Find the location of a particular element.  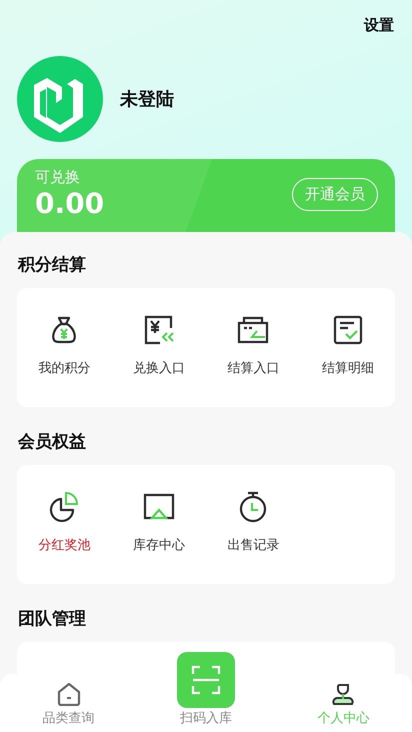

menu-item: 库存中心 is located at coordinates (159, 524).